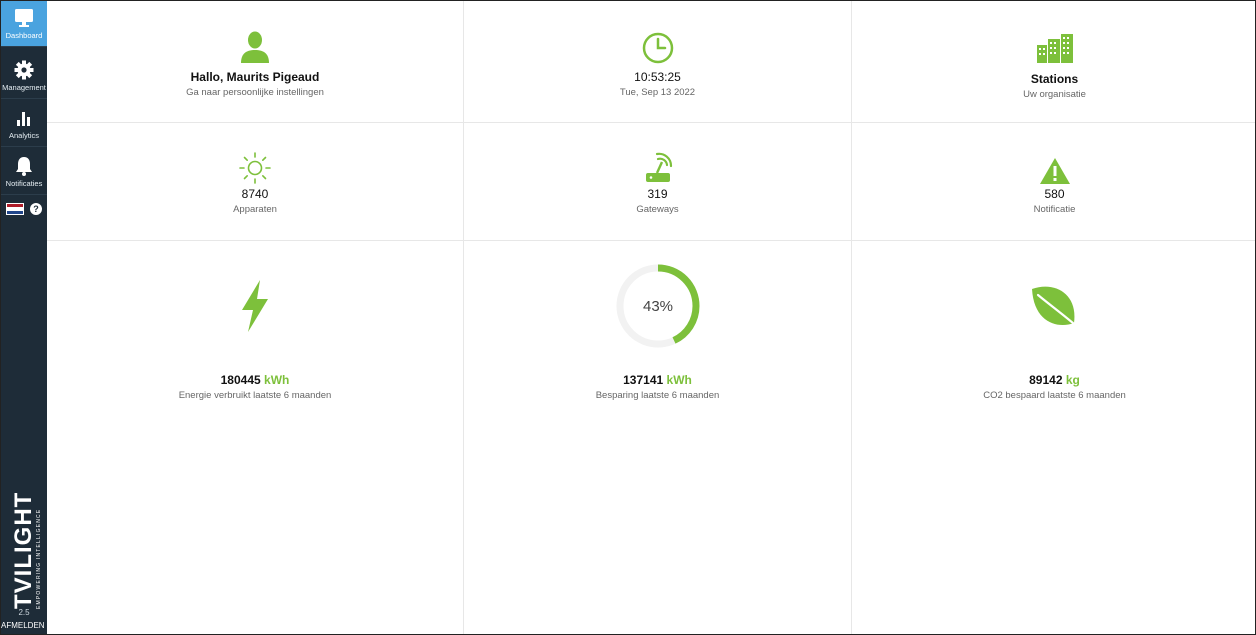 This screenshot has width=1256, height=635. Describe the element at coordinates (657, 194) in the screenshot. I see `gateways-count: 319` at that location.